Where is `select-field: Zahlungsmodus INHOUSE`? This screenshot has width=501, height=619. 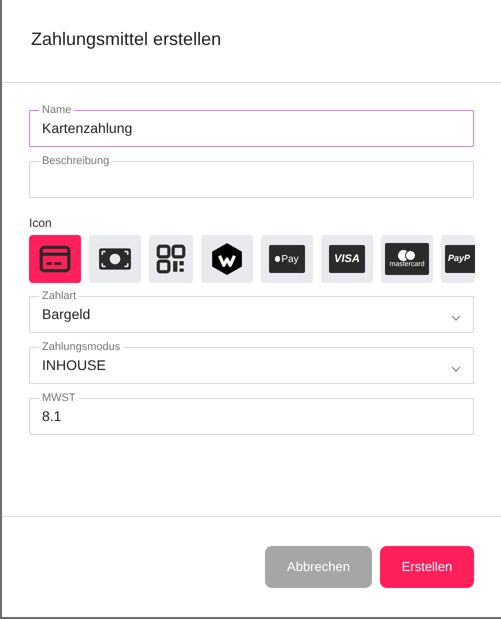 select-field: Zahlungsmodus INHOUSE is located at coordinates (251, 363).